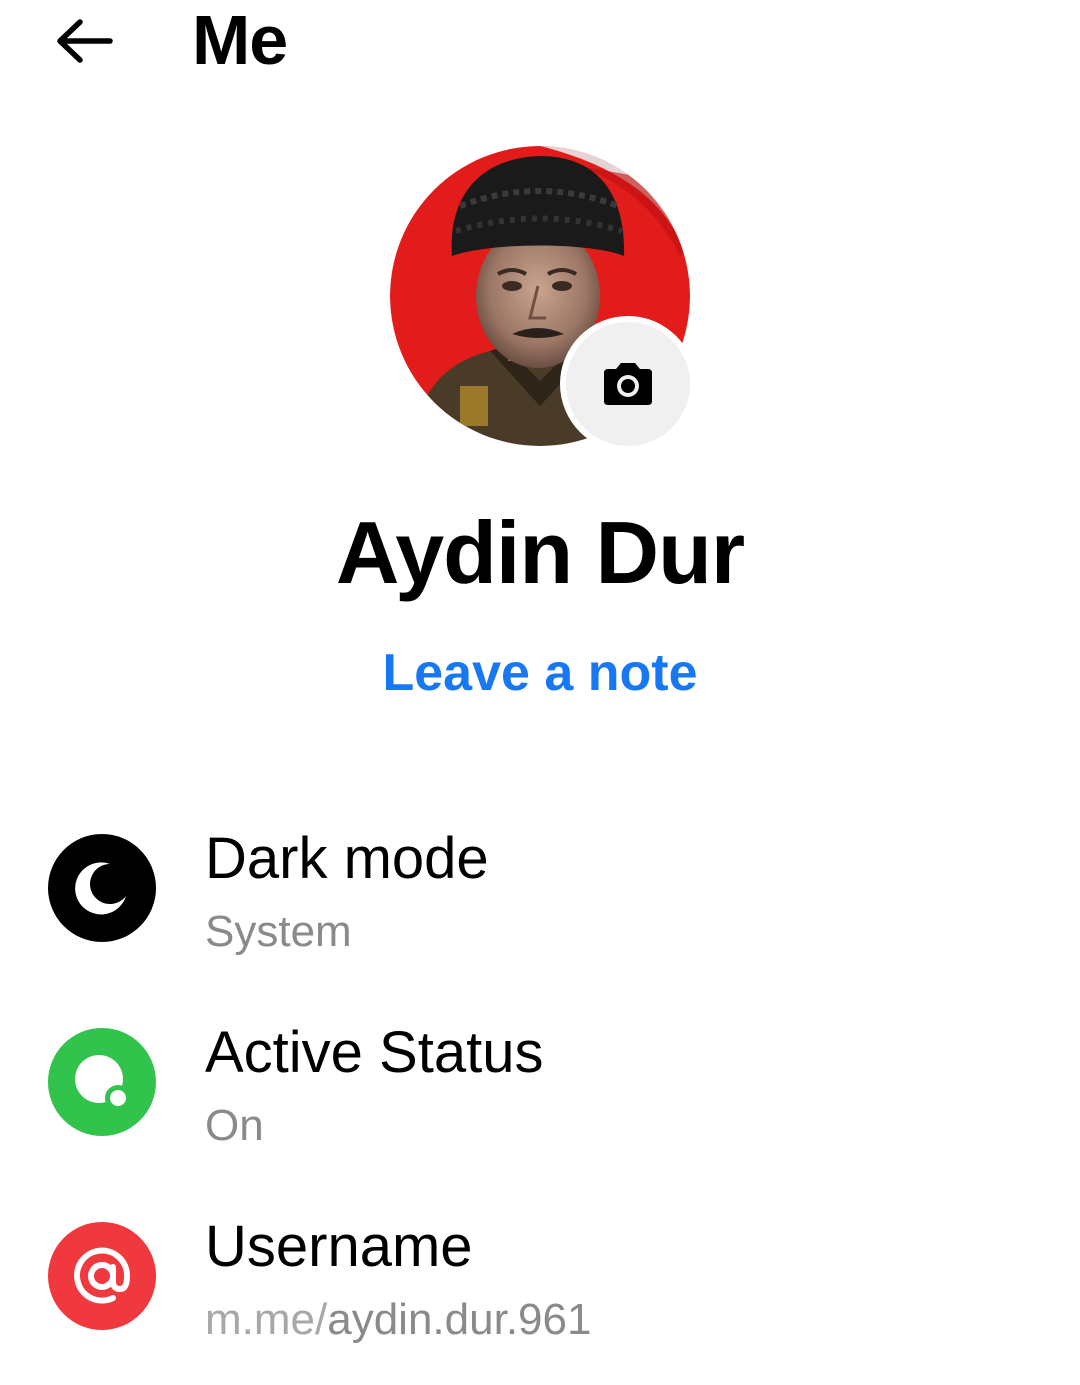 The width and height of the screenshot is (1080, 1385). I want to click on leave-note-link: Leave a note, so click(539, 673).